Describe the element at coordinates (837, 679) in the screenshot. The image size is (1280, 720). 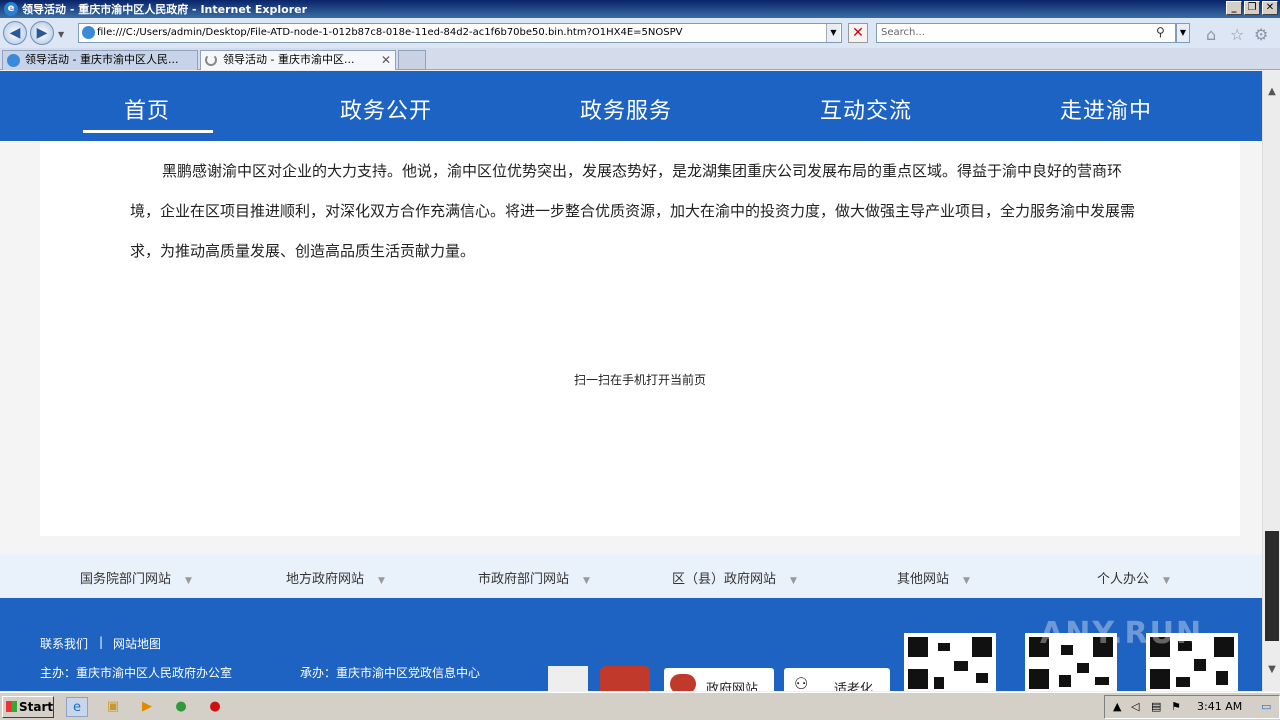
I see `elder-friendly-badge: ⚇ 适老化` at that location.